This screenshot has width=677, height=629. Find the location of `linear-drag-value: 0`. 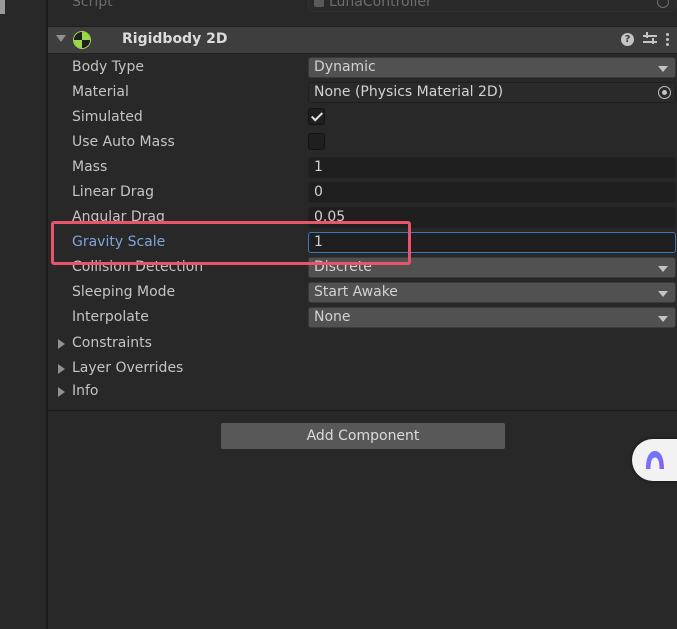

linear-drag-value: 0 is located at coordinates (318, 192).